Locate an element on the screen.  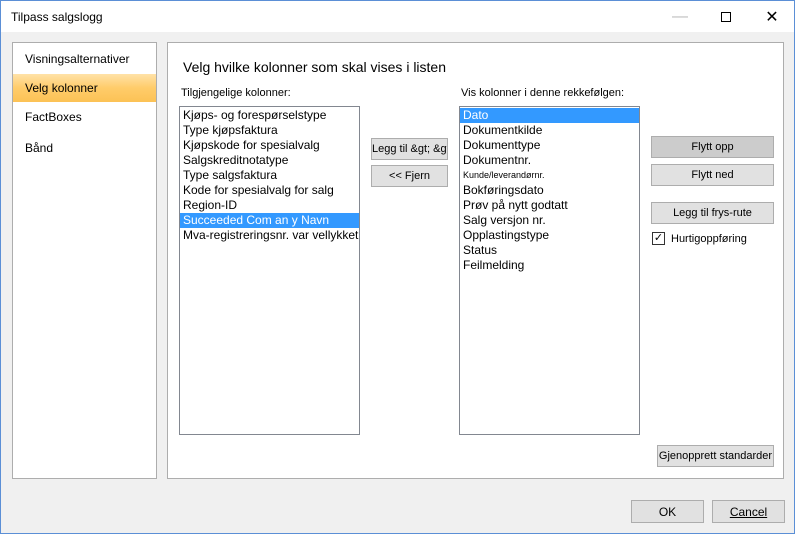
list-item: Status is located at coordinates (549, 250).